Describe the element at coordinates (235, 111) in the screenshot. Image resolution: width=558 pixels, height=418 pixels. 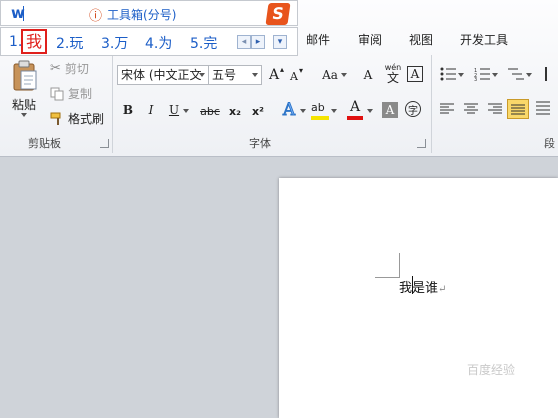
I see `subscript-button: x₂` at that location.